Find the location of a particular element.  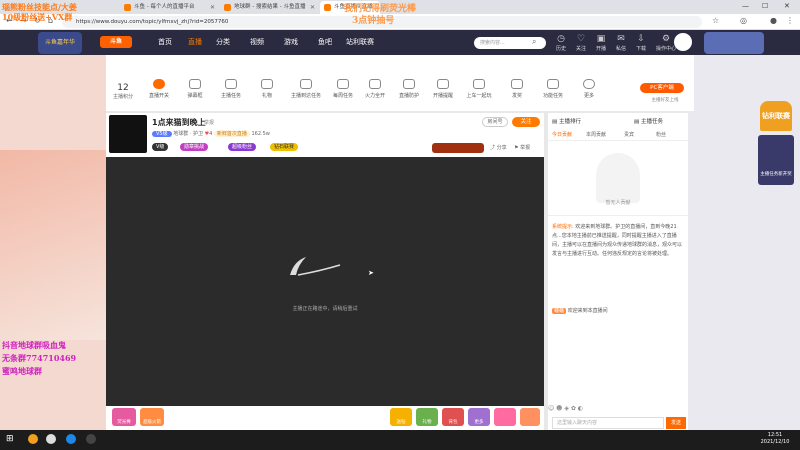

tool-label: 直播开关 is located at coordinates (158, 96).